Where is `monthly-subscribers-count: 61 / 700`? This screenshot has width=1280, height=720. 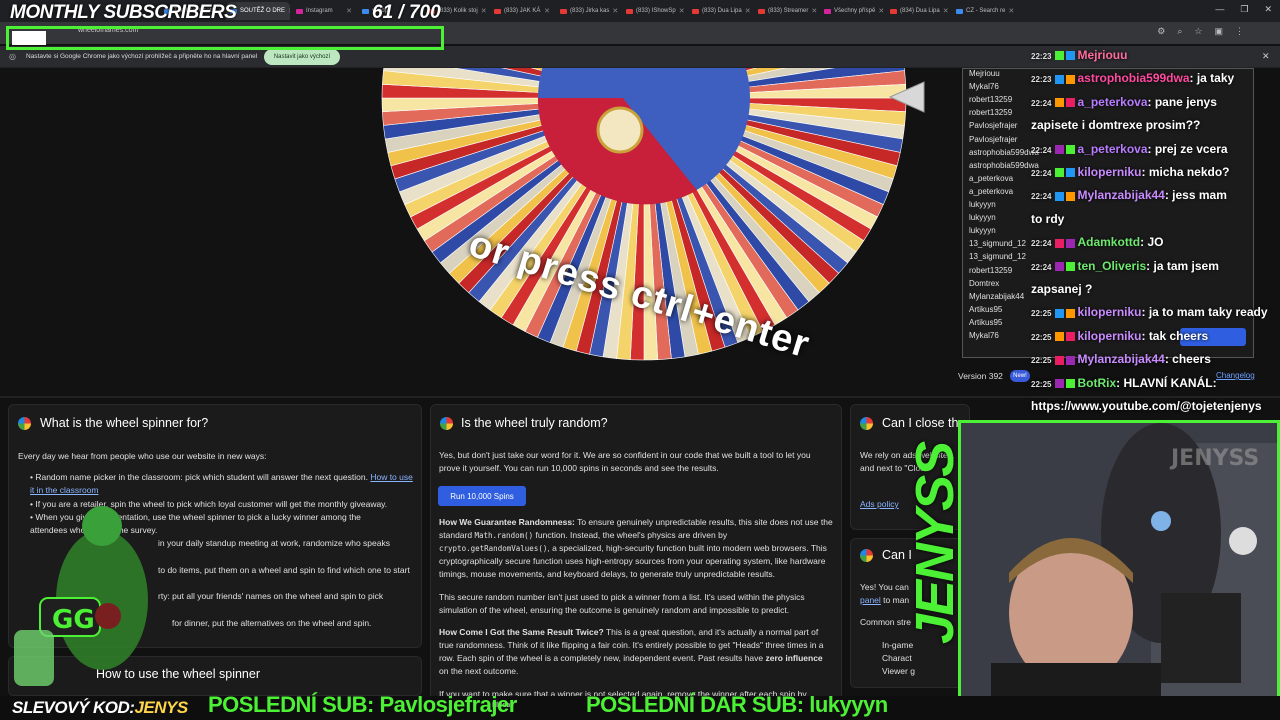 monthly-subscribers-count: 61 / 700 is located at coordinates (406, 12).